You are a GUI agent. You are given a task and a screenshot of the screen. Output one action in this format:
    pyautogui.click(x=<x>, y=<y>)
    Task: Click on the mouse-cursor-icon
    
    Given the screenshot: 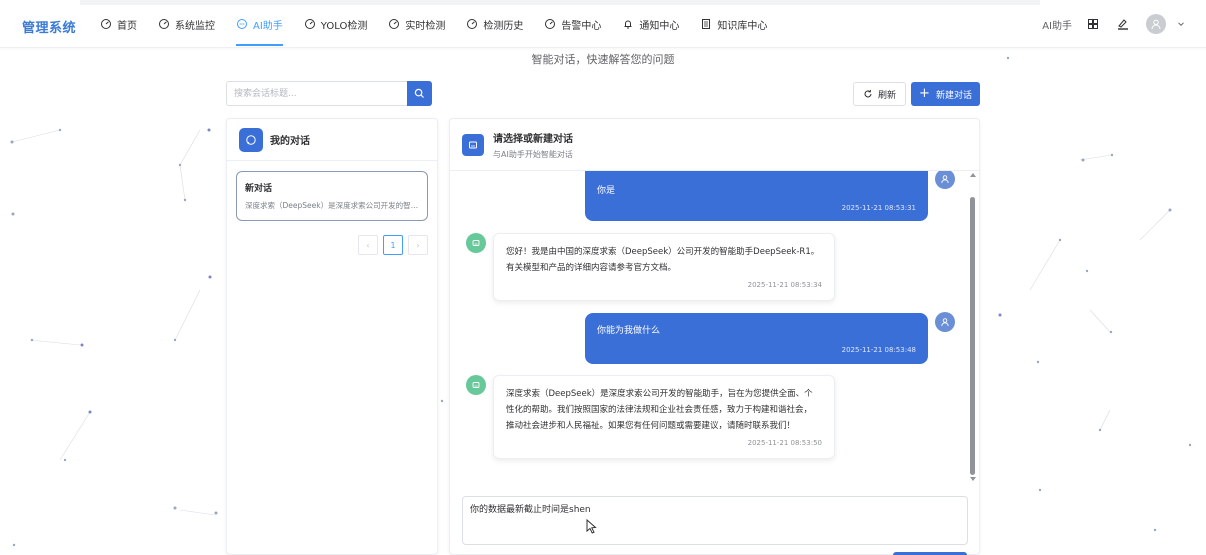 What is the action you would take?
    pyautogui.click(x=591, y=526)
    